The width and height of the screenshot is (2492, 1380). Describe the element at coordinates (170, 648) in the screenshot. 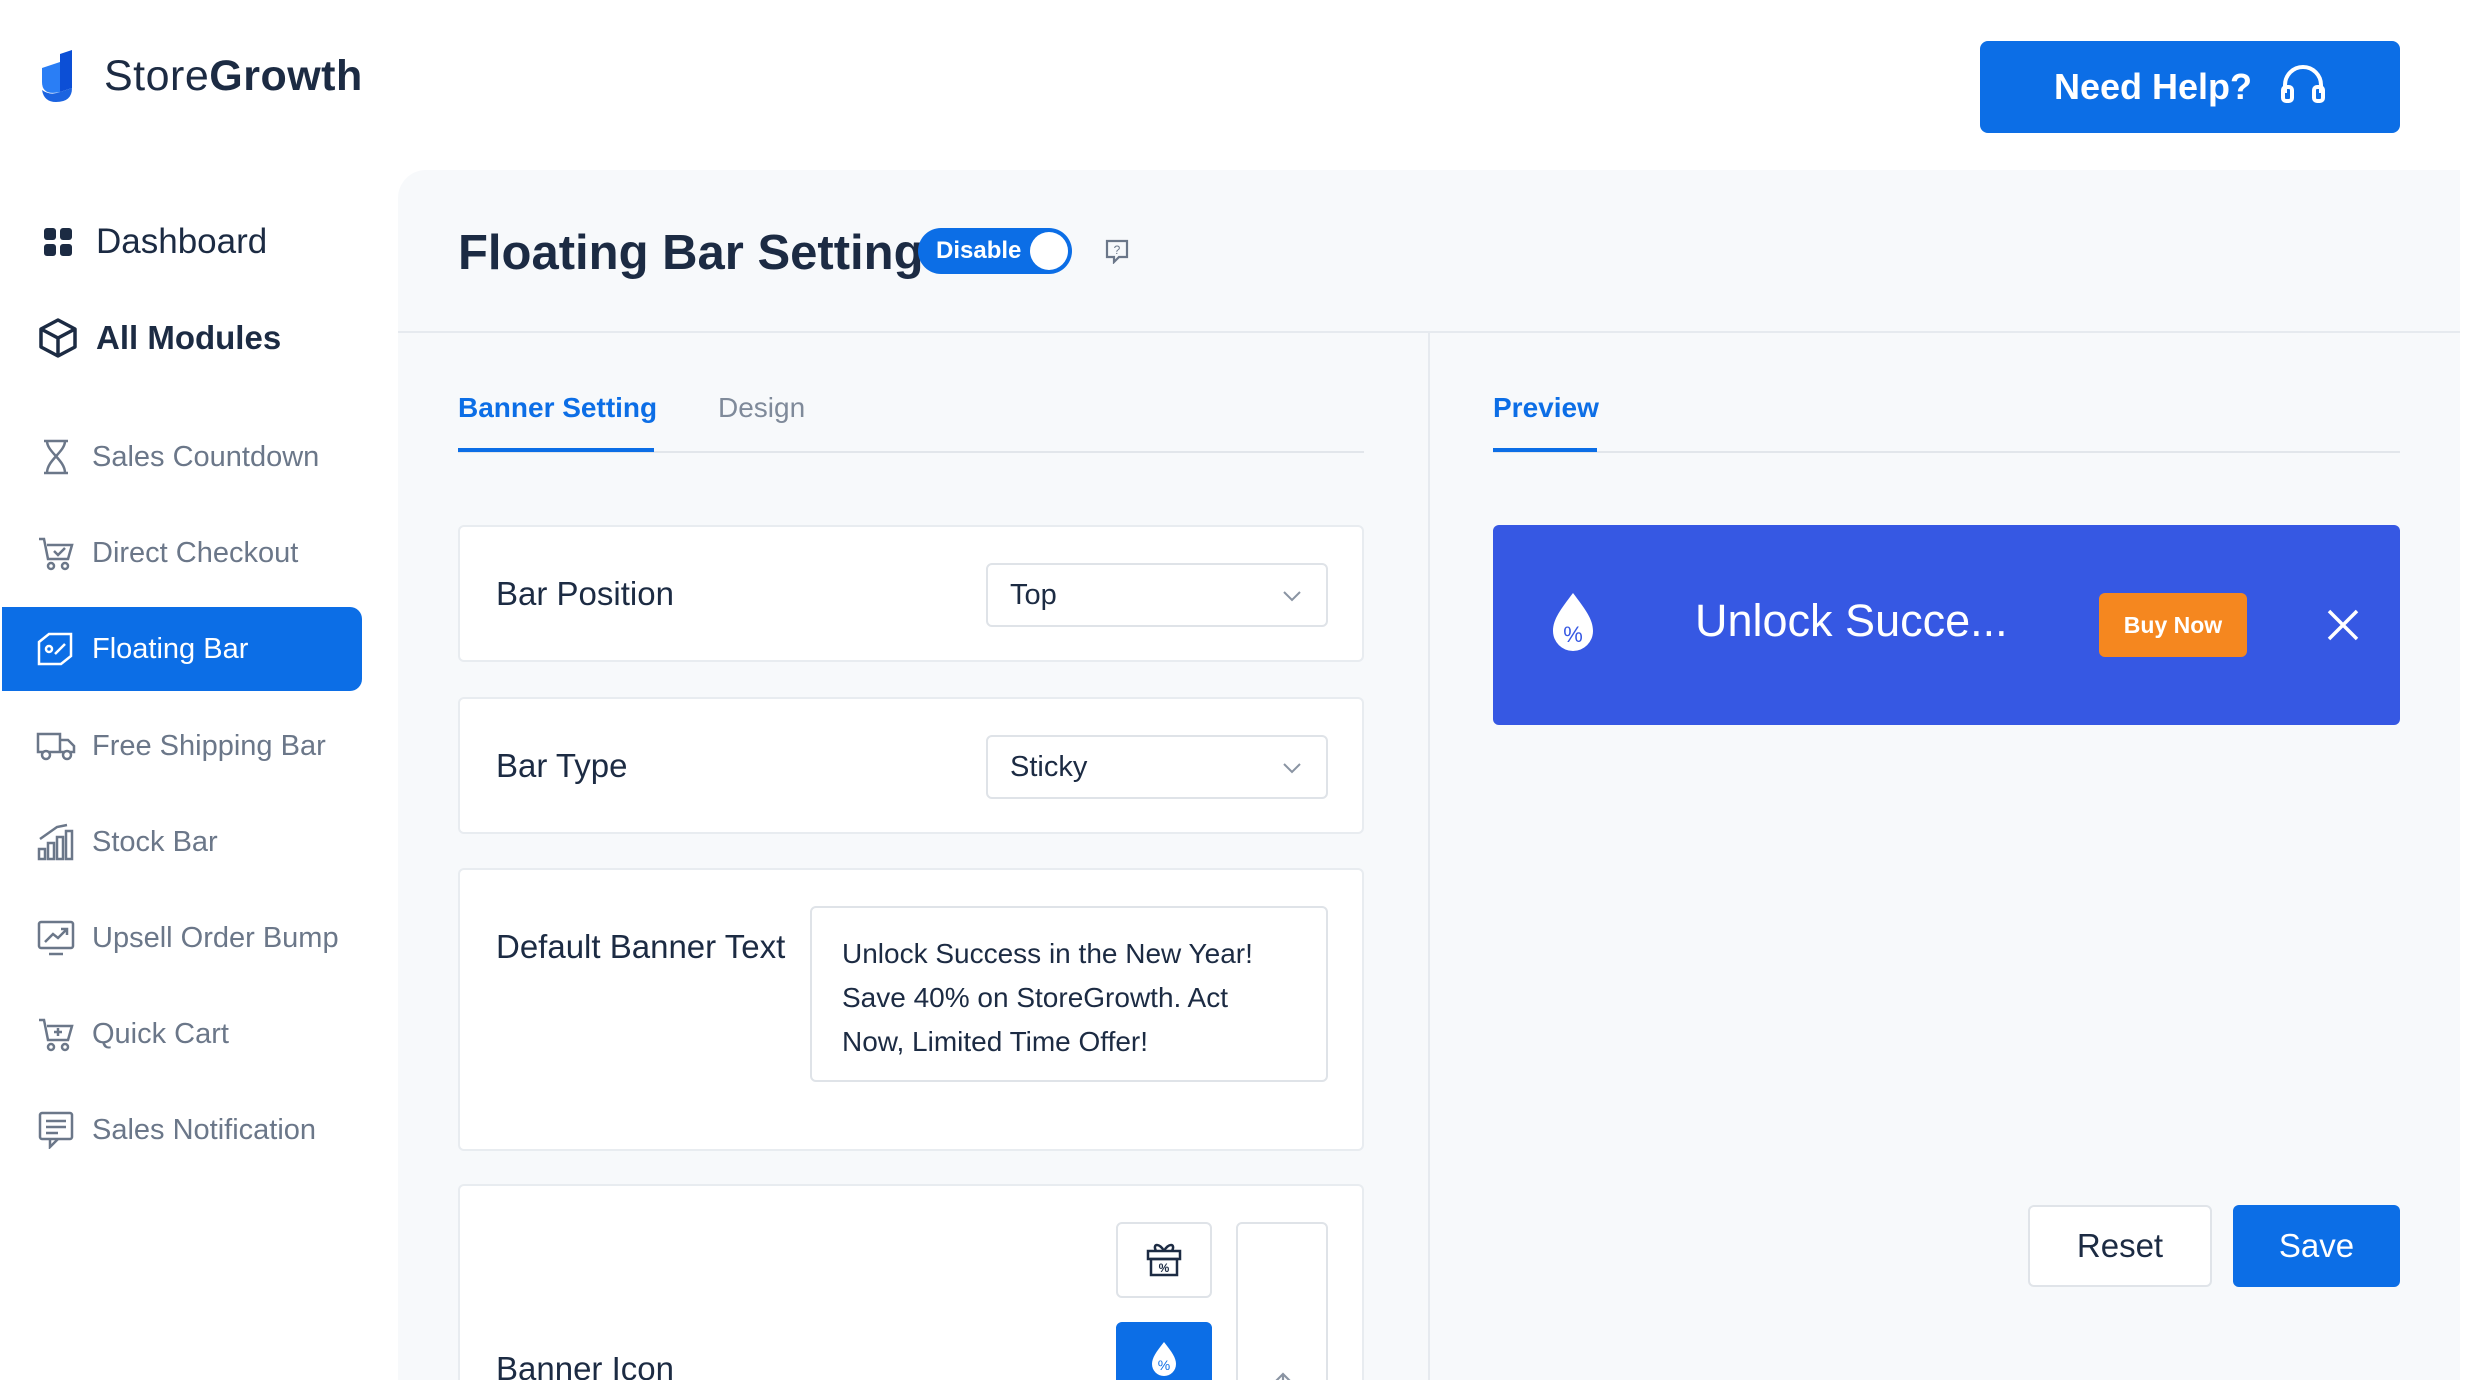

I see `sidebar-item-label: Floating Bar` at that location.